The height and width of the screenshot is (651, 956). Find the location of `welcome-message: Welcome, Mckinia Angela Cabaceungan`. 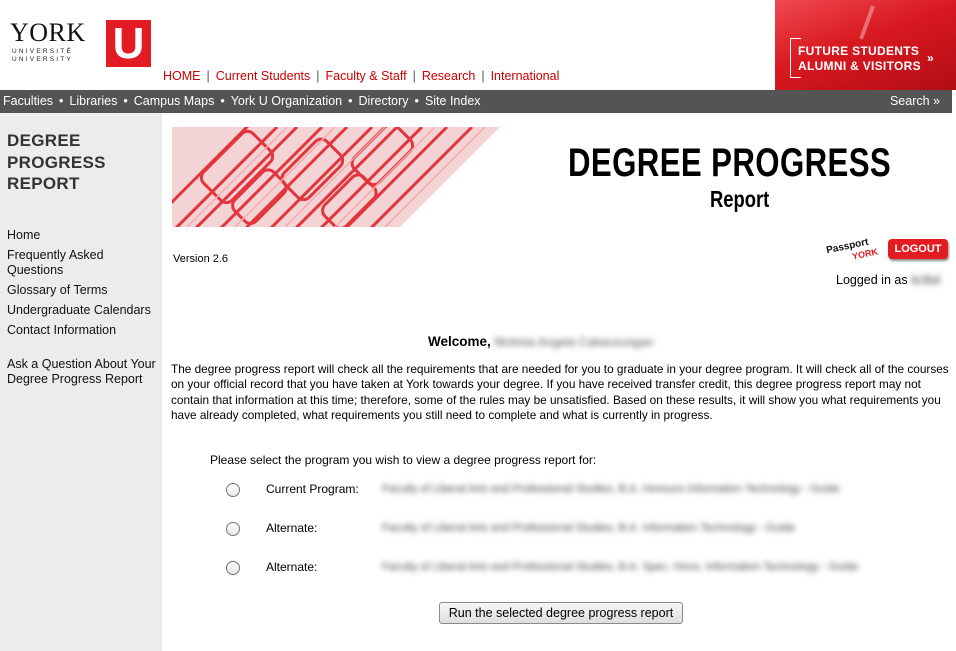

welcome-message: Welcome, Mckinia Angela Cabaceungan is located at coordinates (541, 341).